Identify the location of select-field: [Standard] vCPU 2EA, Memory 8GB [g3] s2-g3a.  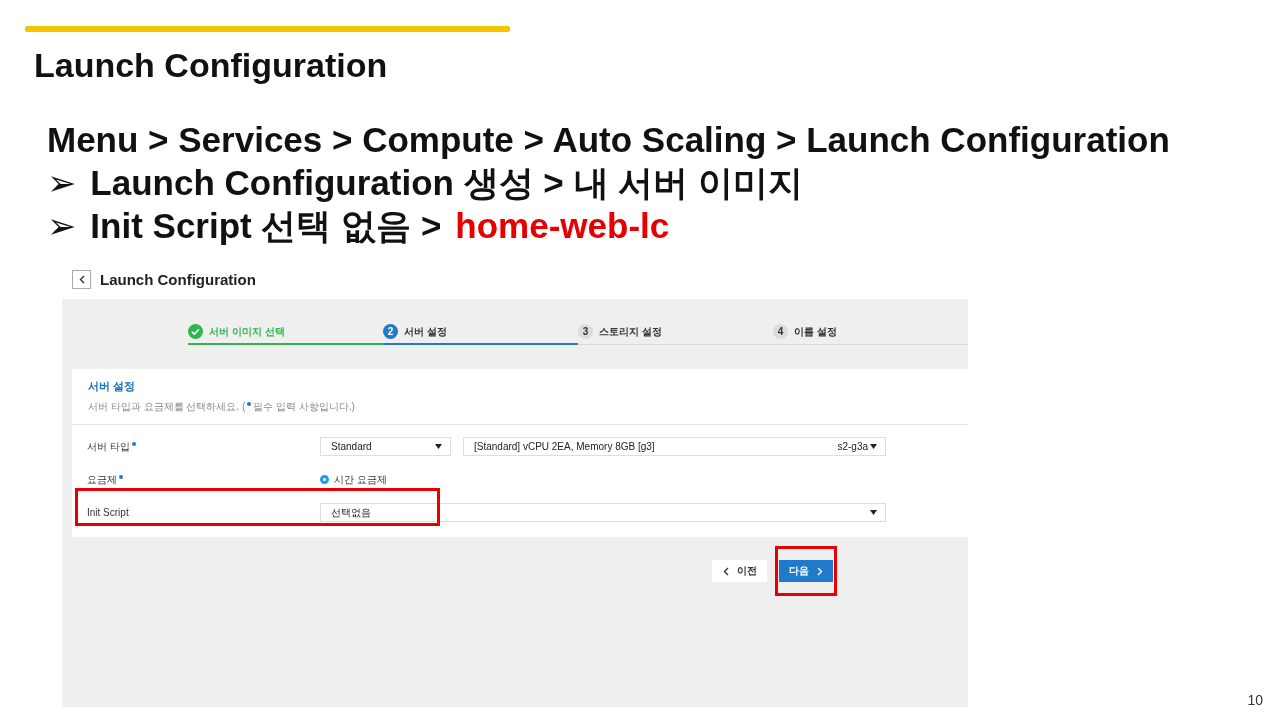
(674, 446).